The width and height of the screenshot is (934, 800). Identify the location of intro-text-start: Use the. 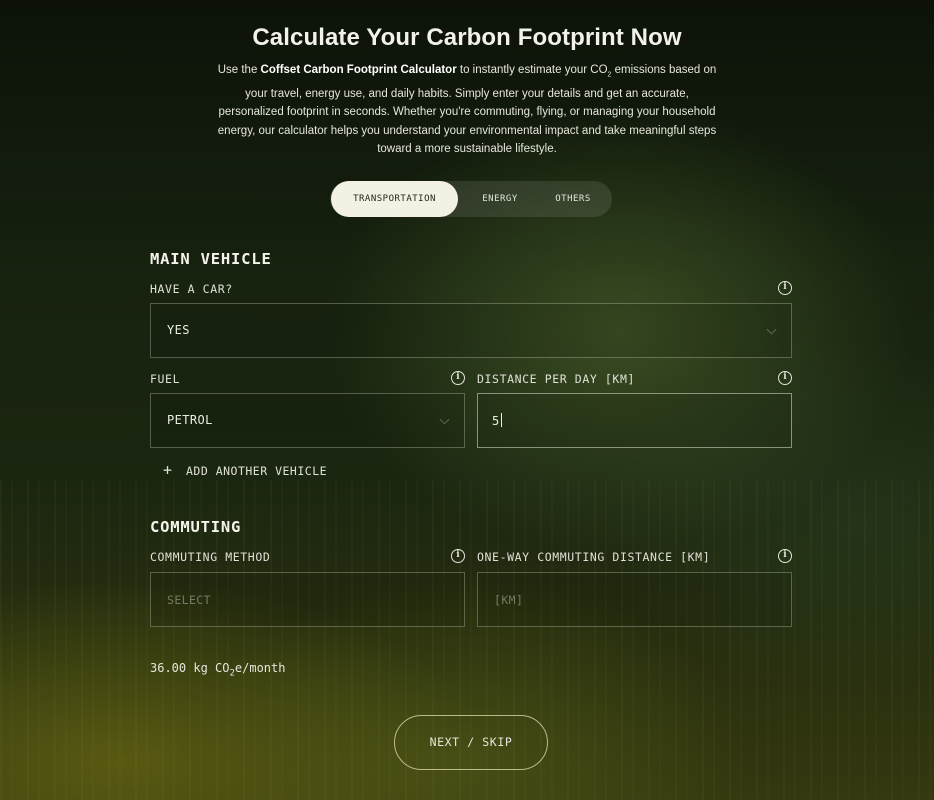
(239, 70).